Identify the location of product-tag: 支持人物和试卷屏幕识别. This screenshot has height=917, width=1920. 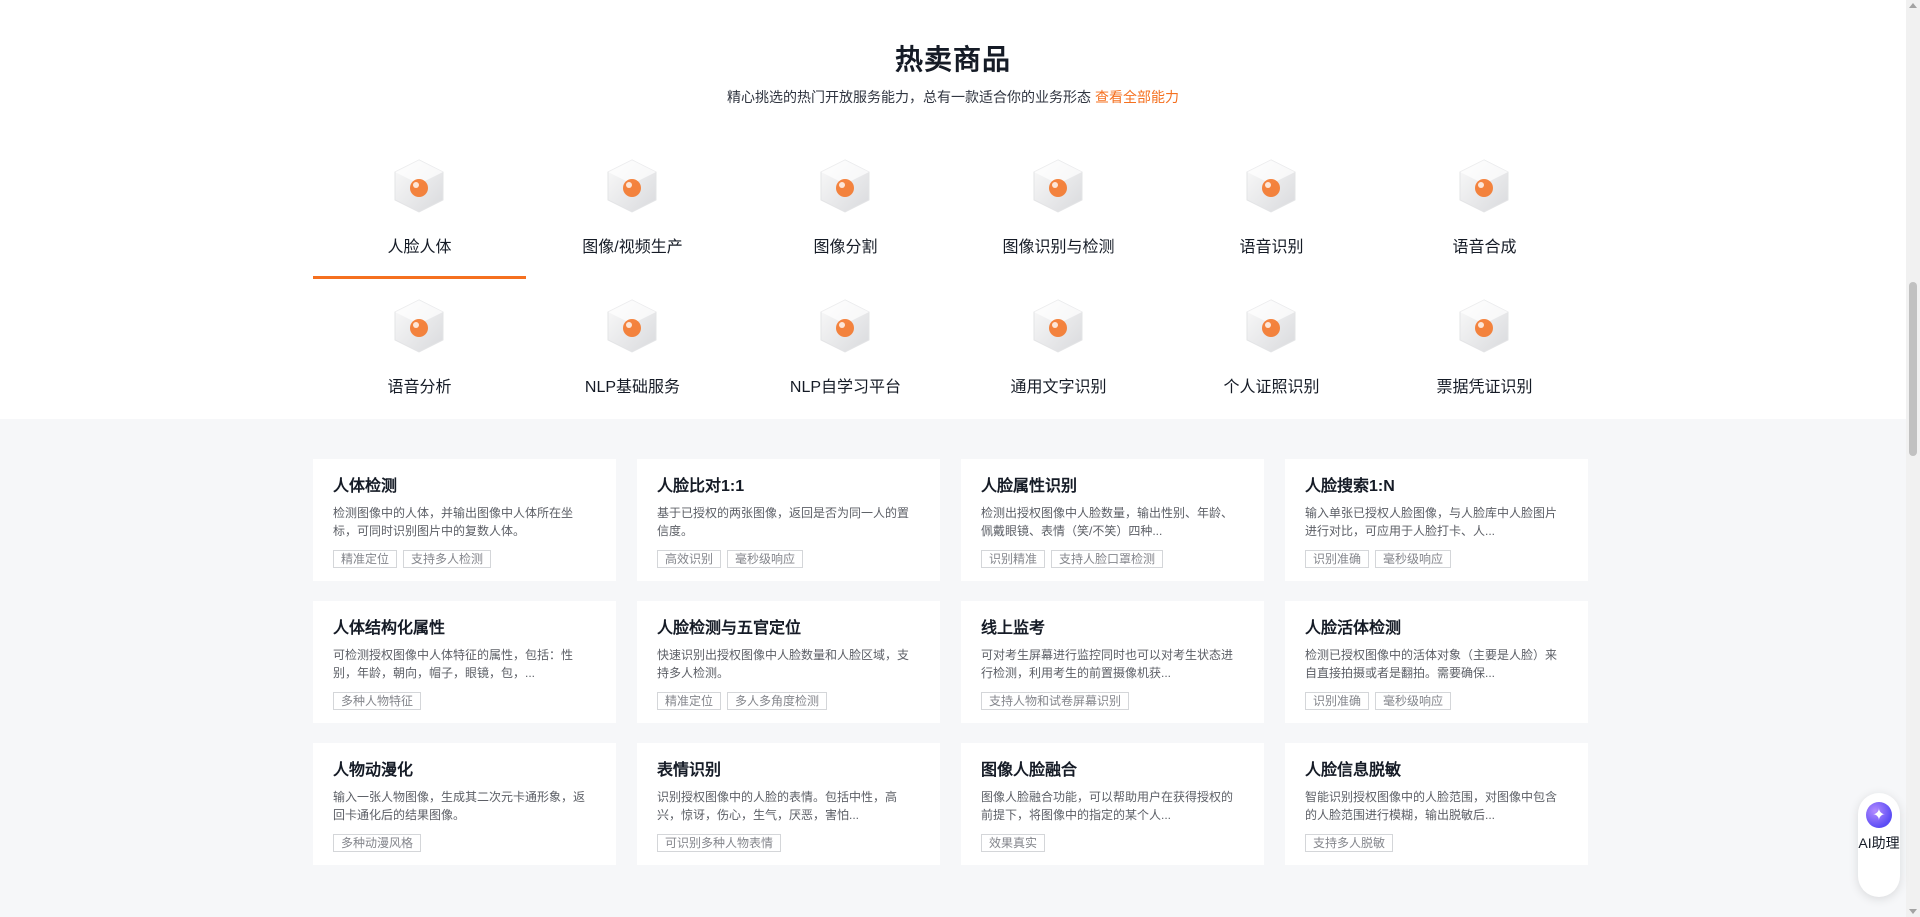
(1055, 701).